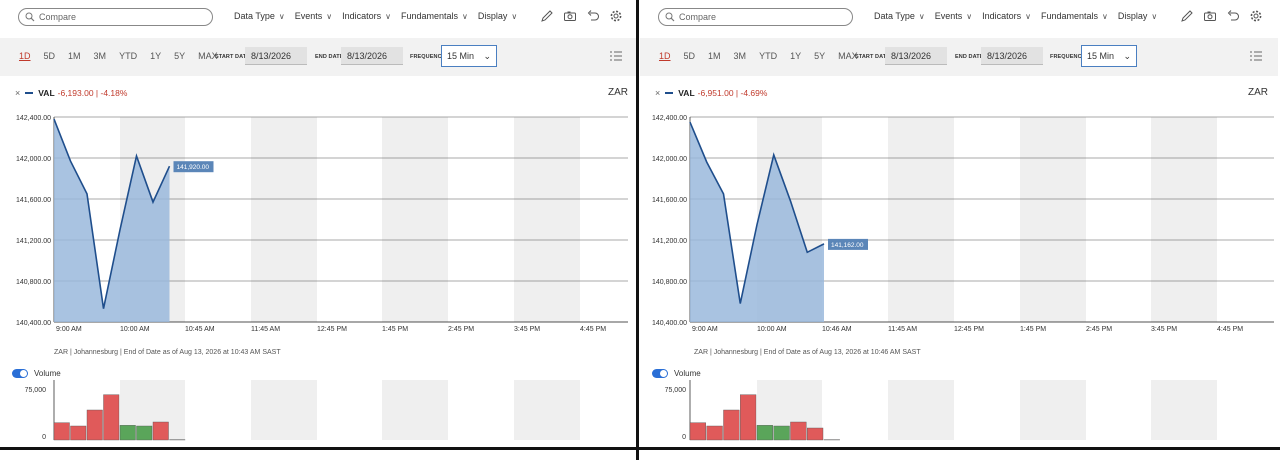  What do you see at coordinates (193, 167) in the screenshot?
I see `last-price-label: 141,920.00` at bounding box center [193, 167].